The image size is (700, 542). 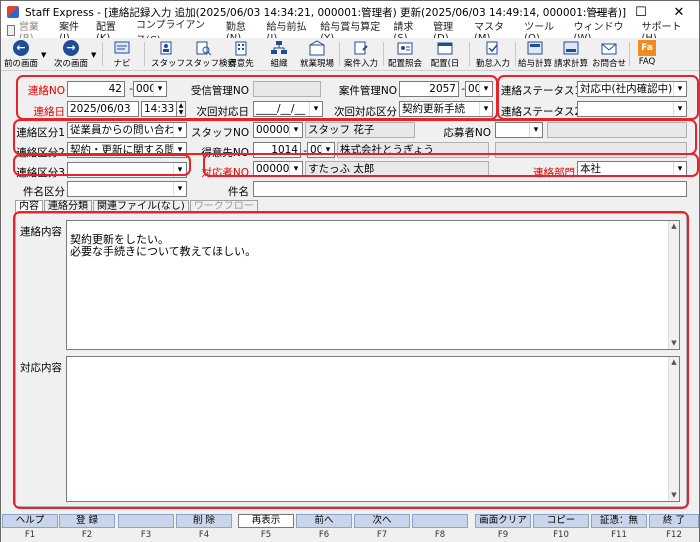 What do you see at coordinates (204, 521) in the screenshot?
I see `f4-delete-button: 削 除` at bounding box center [204, 521].